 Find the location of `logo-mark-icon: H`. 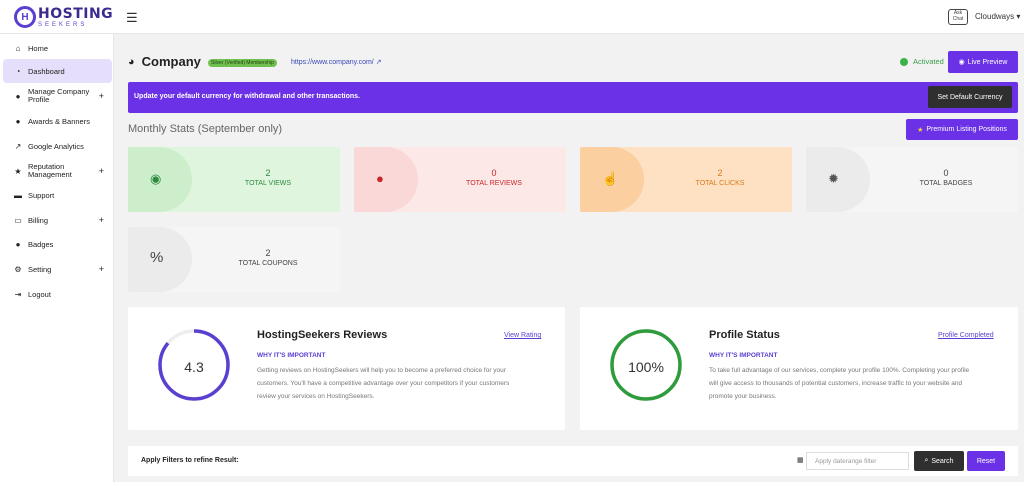

logo-mark-icon: H is located at coordinates (25, 17).